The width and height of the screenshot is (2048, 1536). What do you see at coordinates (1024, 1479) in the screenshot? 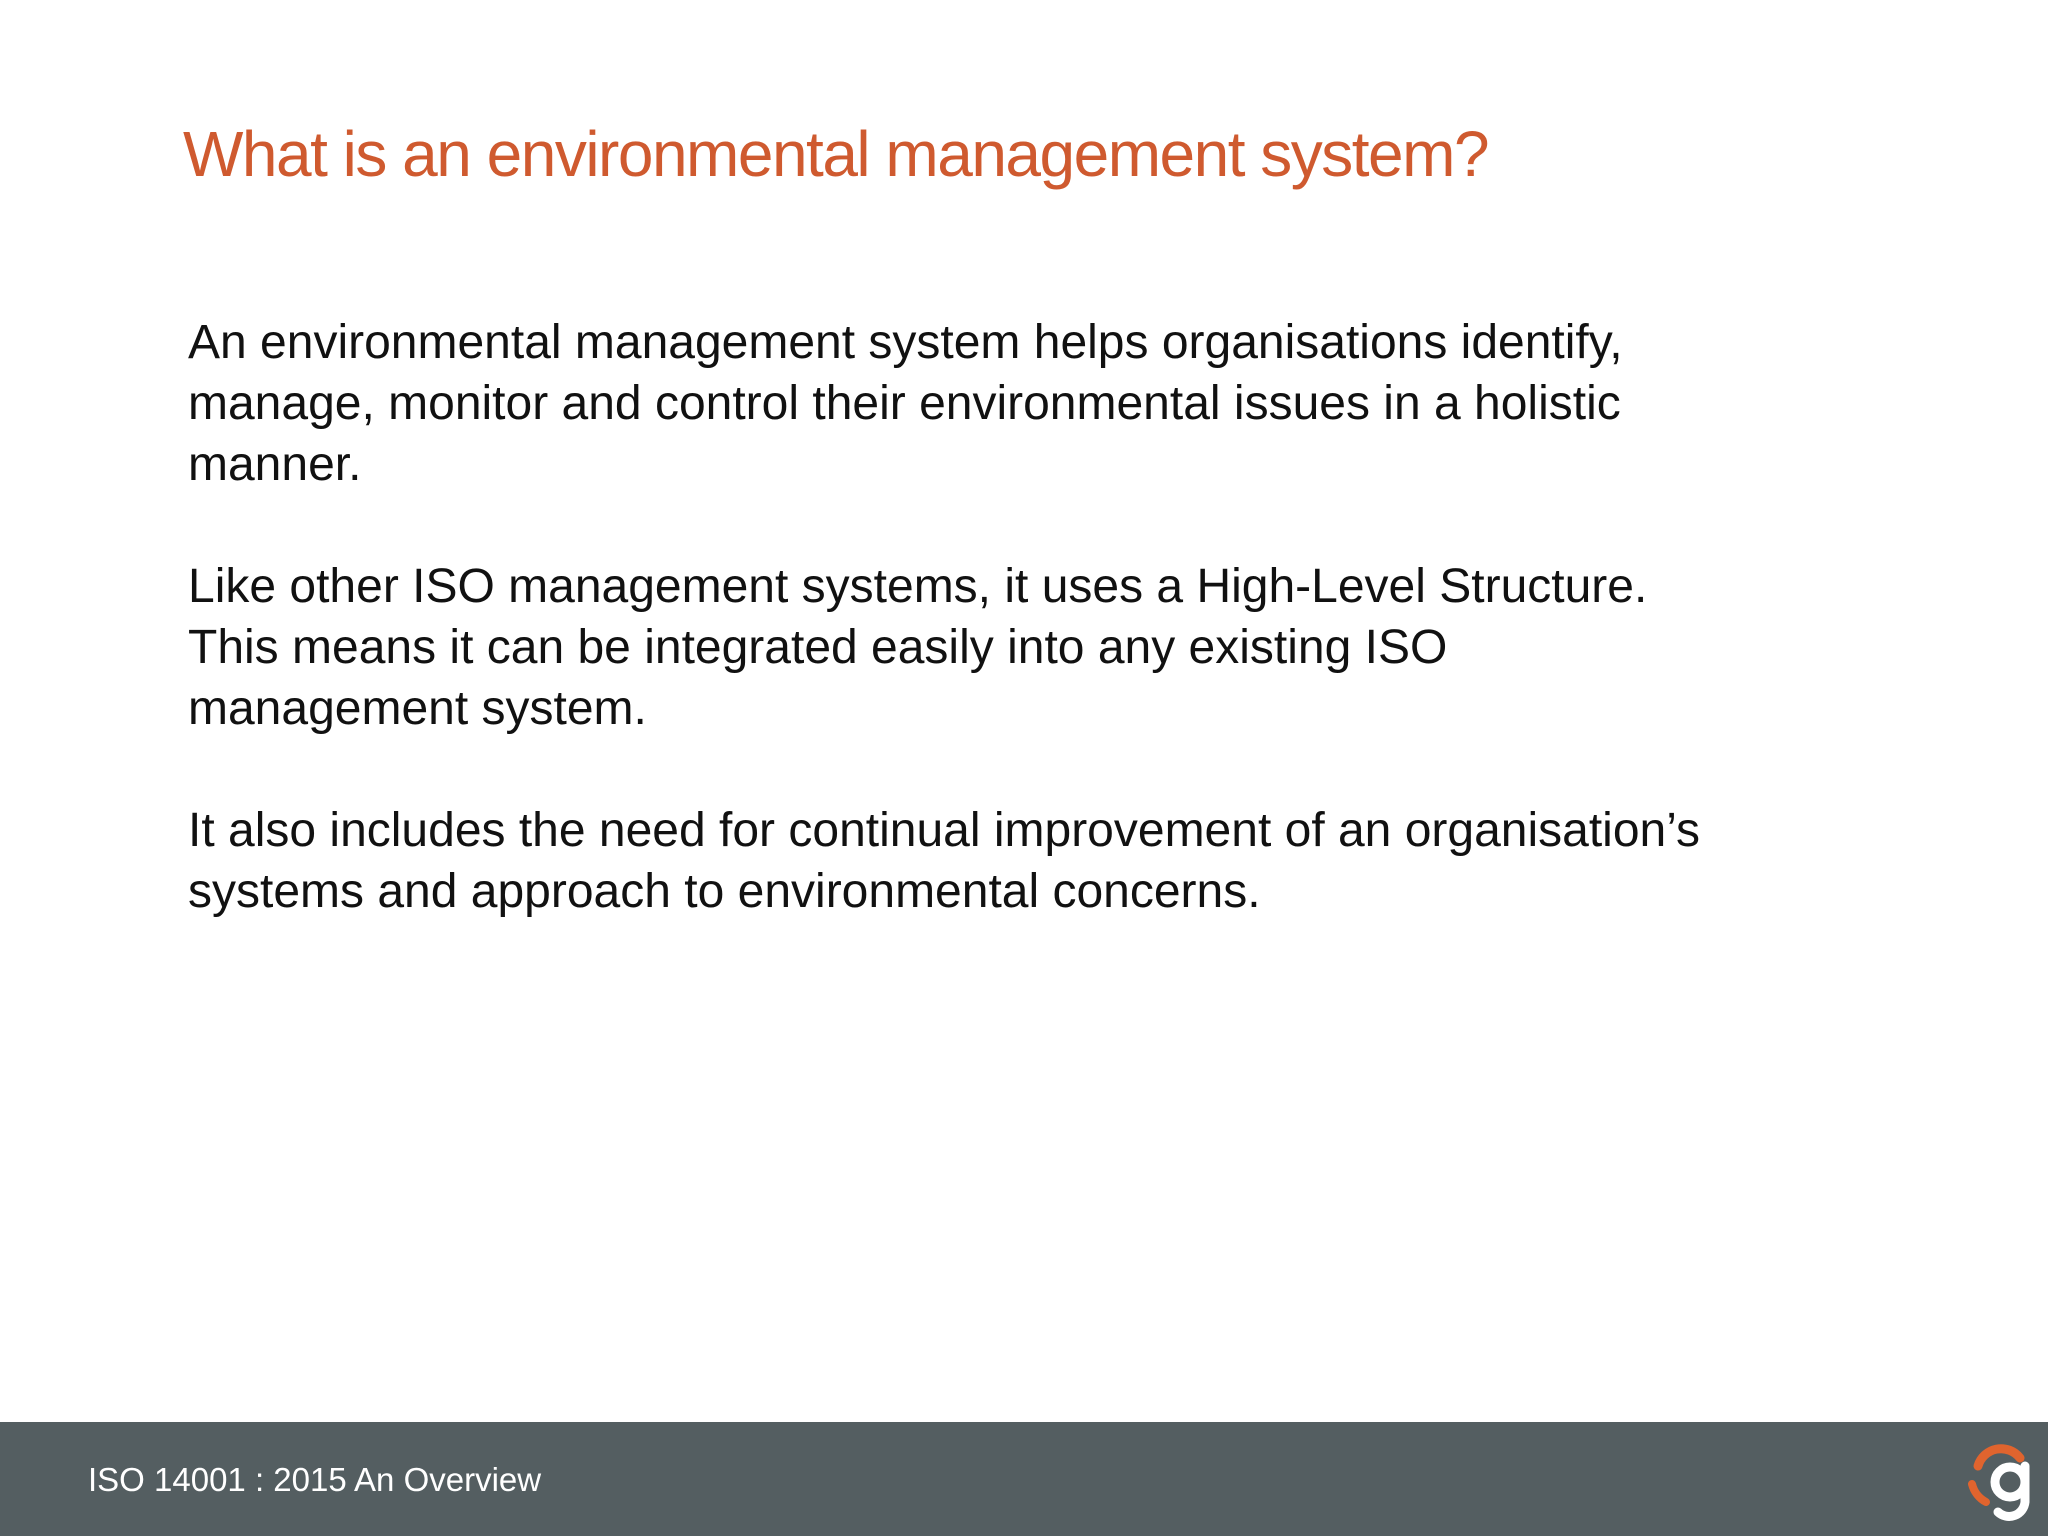
I see `footer-bar: ISO 14001 : 2015 An Overview` at bounding box center [1024, 1479].